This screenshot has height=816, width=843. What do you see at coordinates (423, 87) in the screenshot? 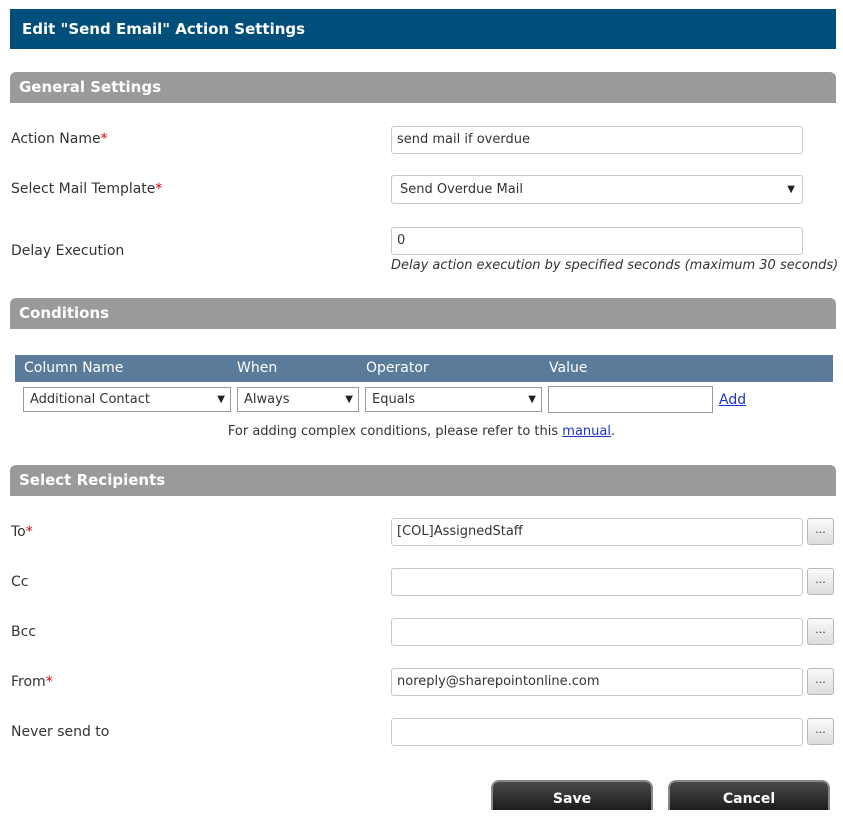
I see `general-settings-header: General Settings` at bounding box center [423, 87].